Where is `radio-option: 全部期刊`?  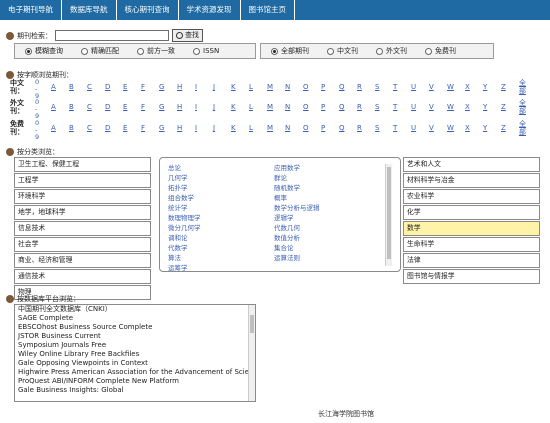 radio-option: 全部期刊 is located at coordinates (290, 51).